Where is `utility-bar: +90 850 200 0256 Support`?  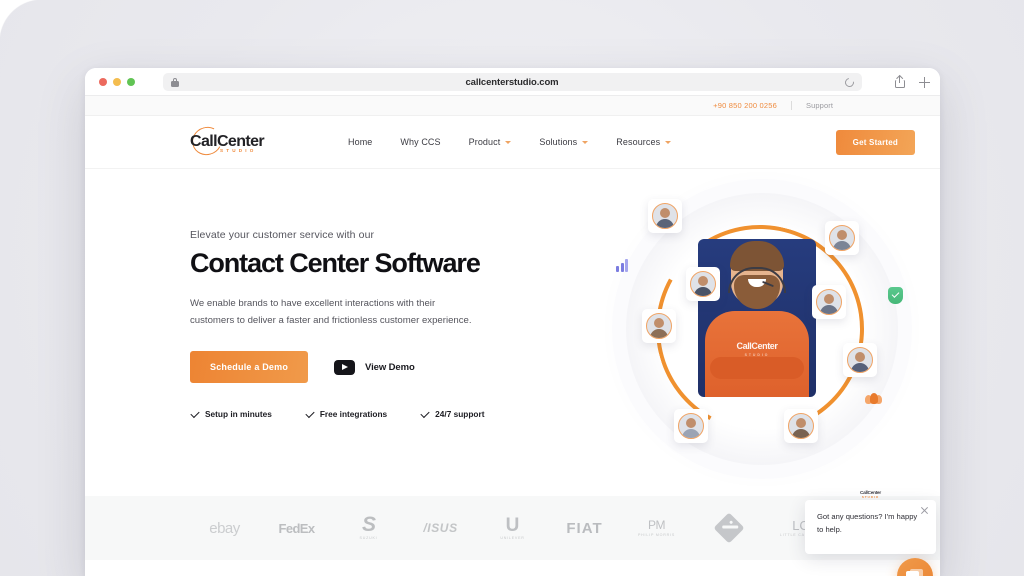
utility-bar: +90 850 200 0256 Support is located at coordinates (512, 106).